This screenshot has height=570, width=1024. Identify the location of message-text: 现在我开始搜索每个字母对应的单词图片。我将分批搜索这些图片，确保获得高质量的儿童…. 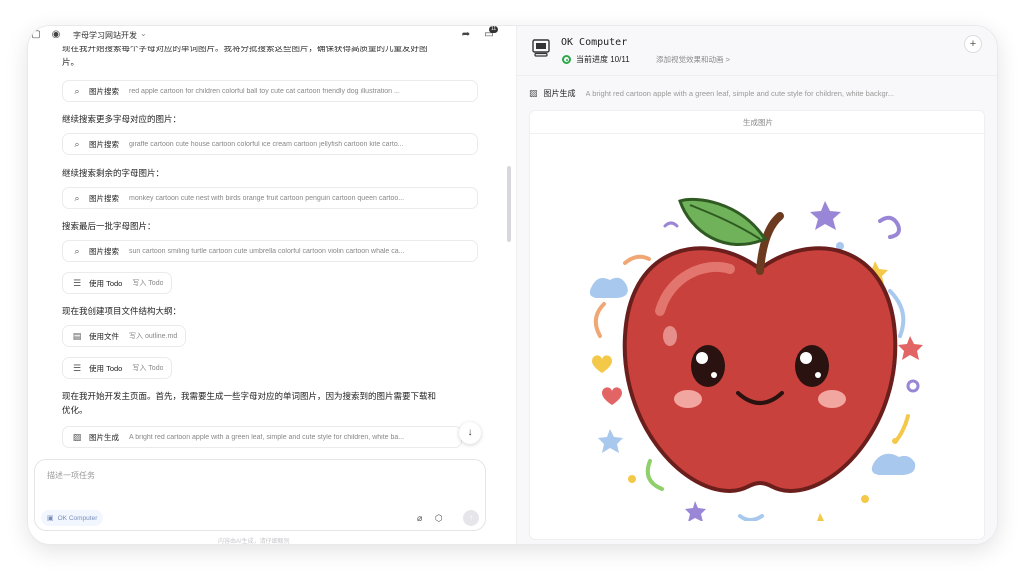
(245, 49).